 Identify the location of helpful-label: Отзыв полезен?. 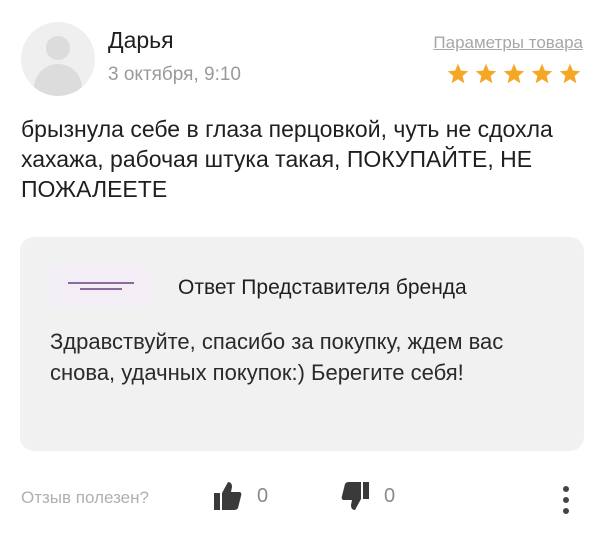
(85, 497).